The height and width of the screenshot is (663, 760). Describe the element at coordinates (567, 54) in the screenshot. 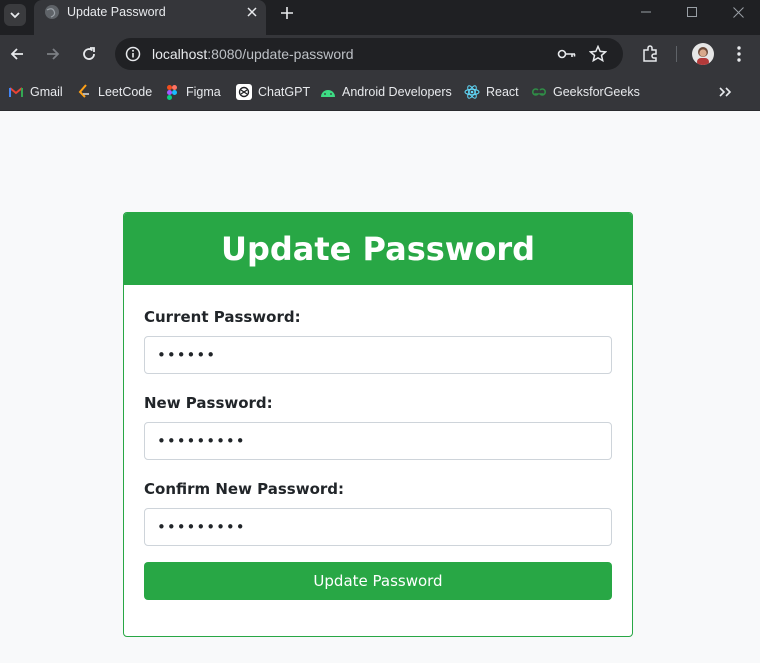

I see `key-icon` at that location.